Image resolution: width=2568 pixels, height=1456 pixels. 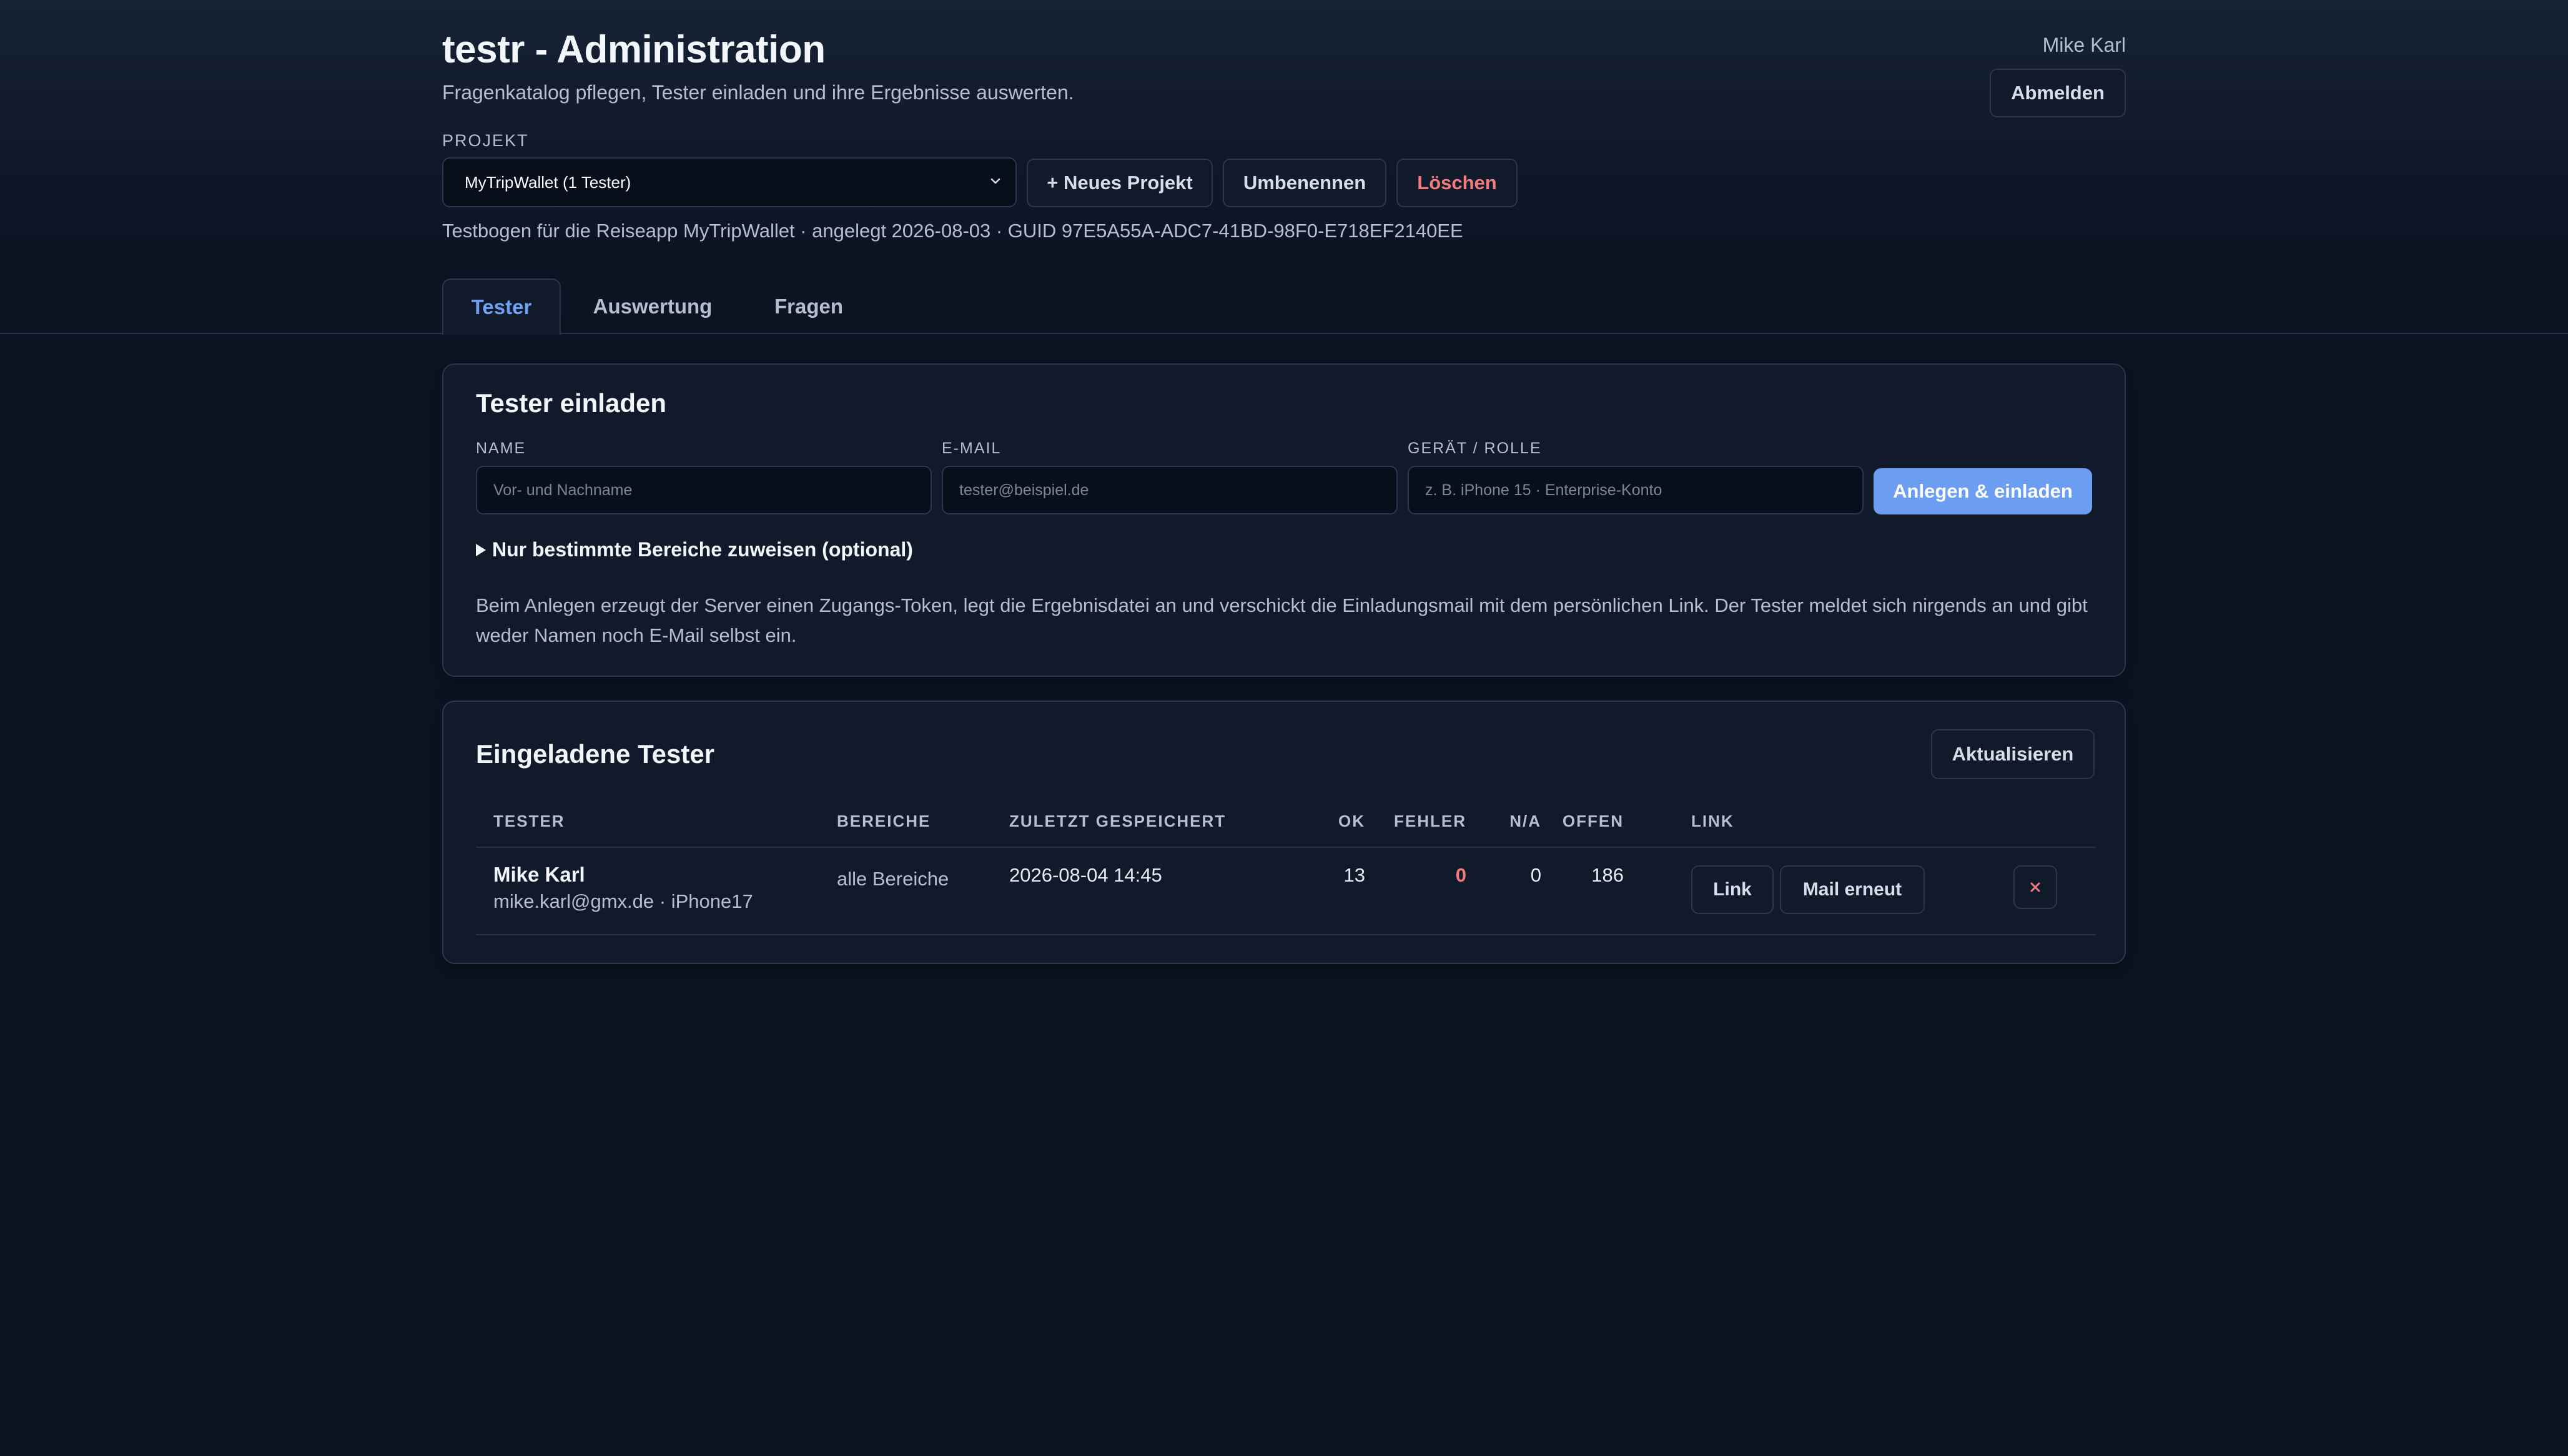 What do you see at coordinates (2013, 754) in the screenshot?
I see `refresh-button: Aktualisieren` at bounding box center [2013, 754].